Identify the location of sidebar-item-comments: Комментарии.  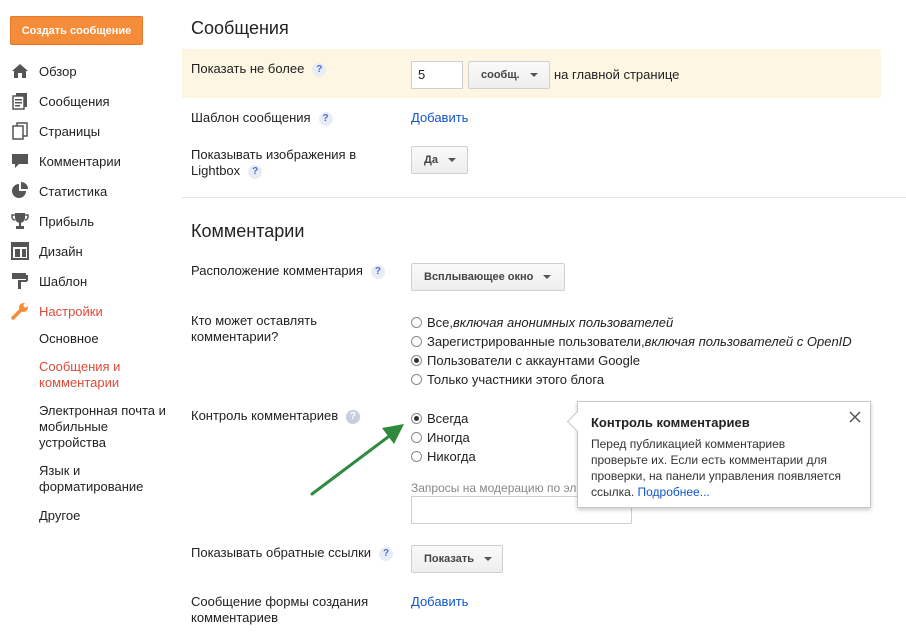
(65, 161).